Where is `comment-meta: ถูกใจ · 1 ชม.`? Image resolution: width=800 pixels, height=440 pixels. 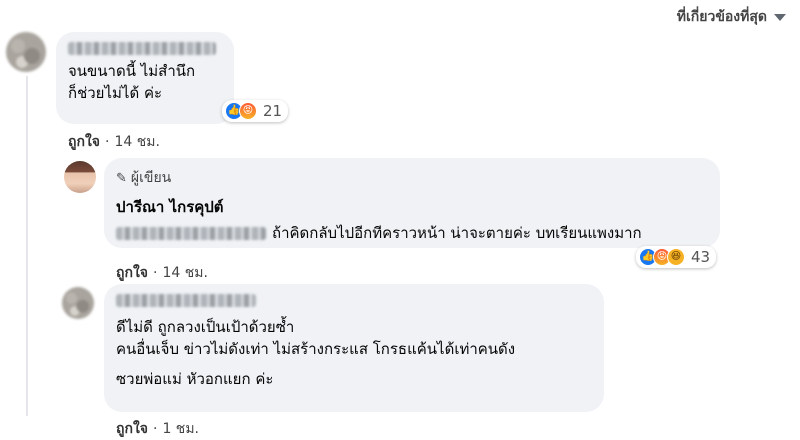 comment-meta: ถูกใจ · 1 ชม. is located at coordinates (157, 429).